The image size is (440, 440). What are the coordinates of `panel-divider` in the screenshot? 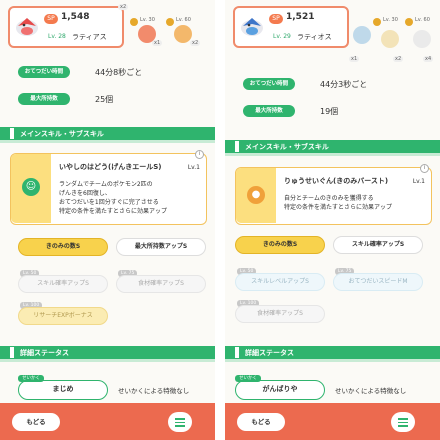 It's located at (220, 220).